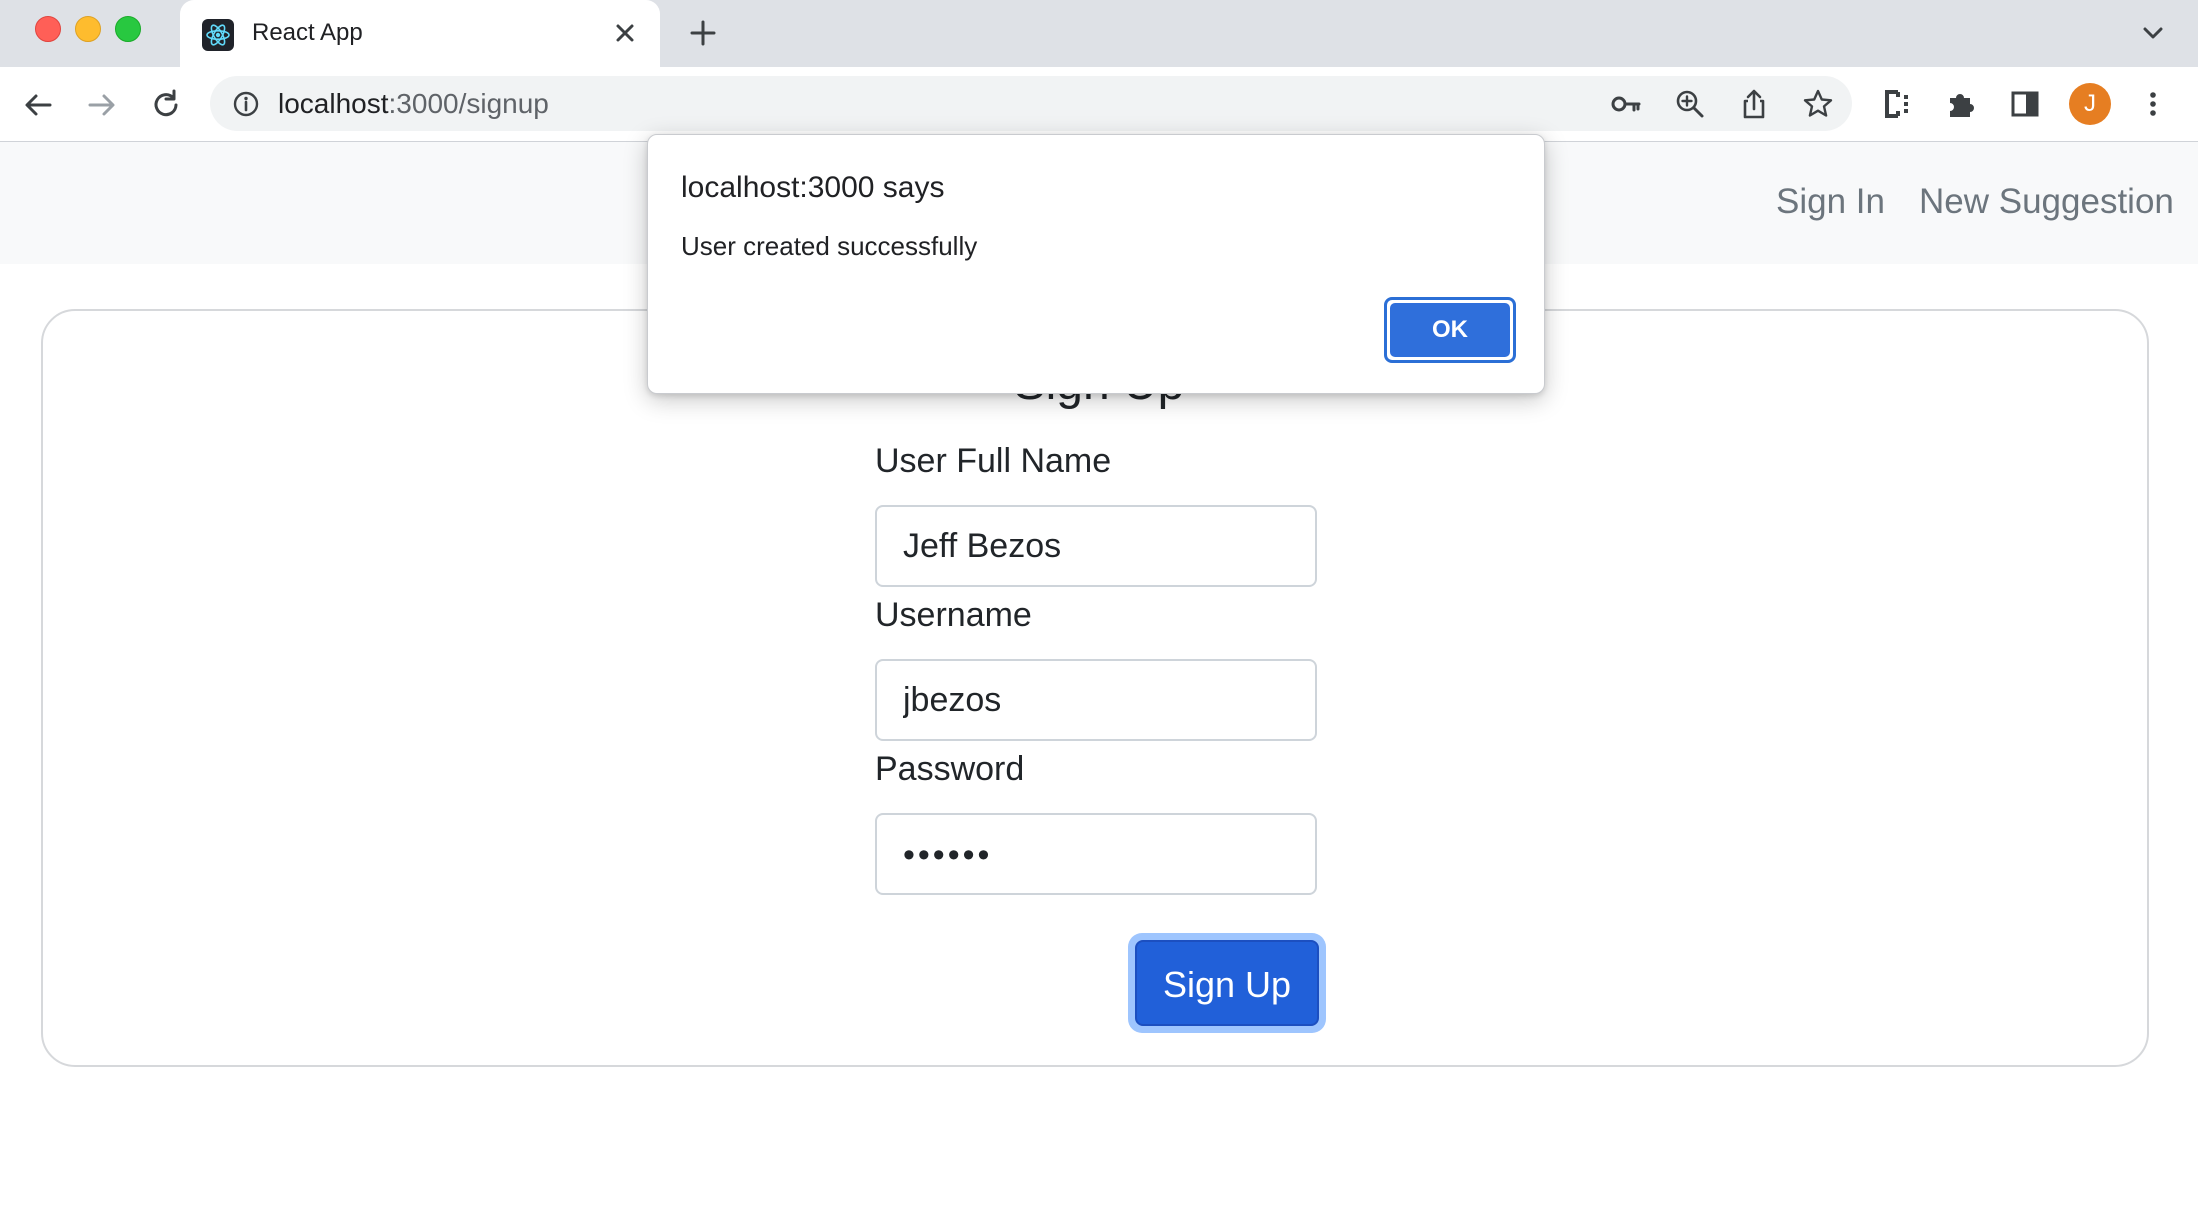 This screenshot has width=2198, height=1228. I want to click on dialog-ok-label: OK, so click(1450, 330).